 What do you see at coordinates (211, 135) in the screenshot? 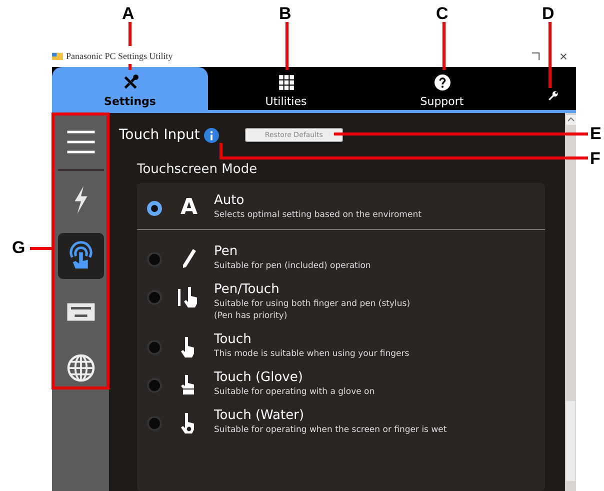
I see `info-icon` at bounding box center [211, 135].